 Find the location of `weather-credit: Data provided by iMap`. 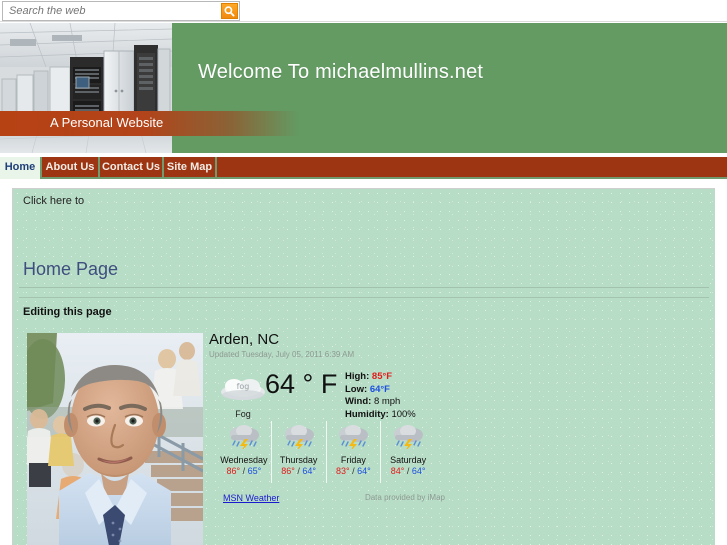

weather-credit: Data provided by iMap is located at coordinates (404, 497).